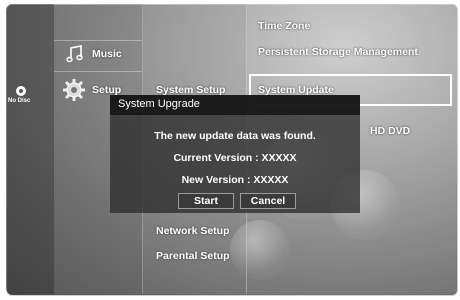  What do you see at coordinates (74, 90) in the screenshot?
I see `gear-icon` at bounding box center [74, 90].